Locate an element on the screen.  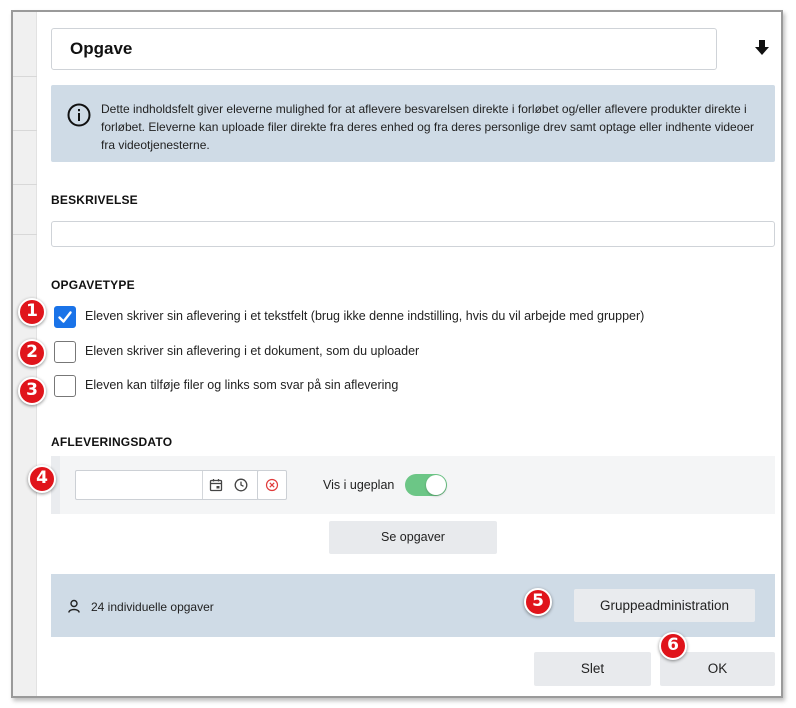
weekplan-label: Vis i ugeplan is located at coordinates (359, 485).